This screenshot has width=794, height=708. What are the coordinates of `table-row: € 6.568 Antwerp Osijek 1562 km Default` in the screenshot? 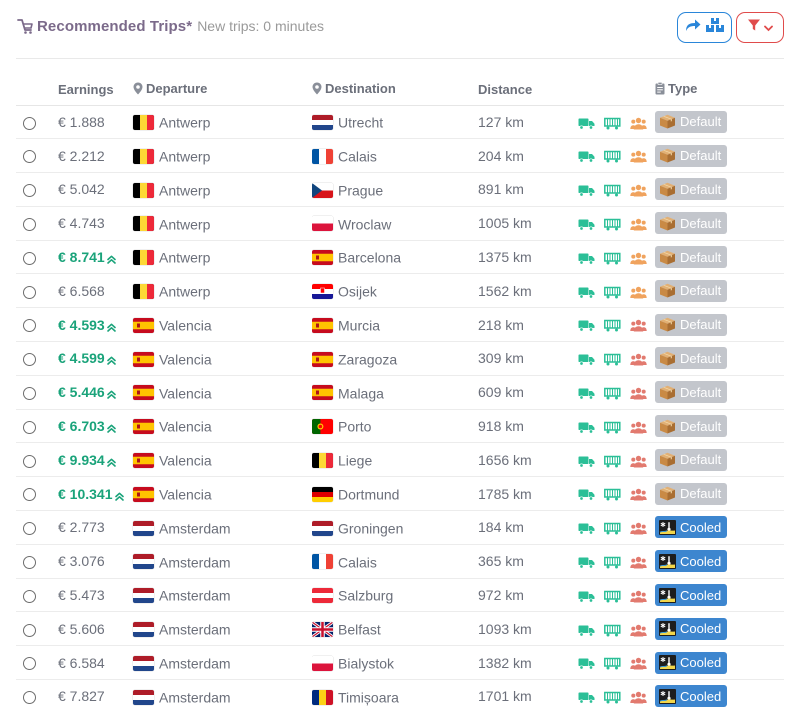 It's located at (400, 291).